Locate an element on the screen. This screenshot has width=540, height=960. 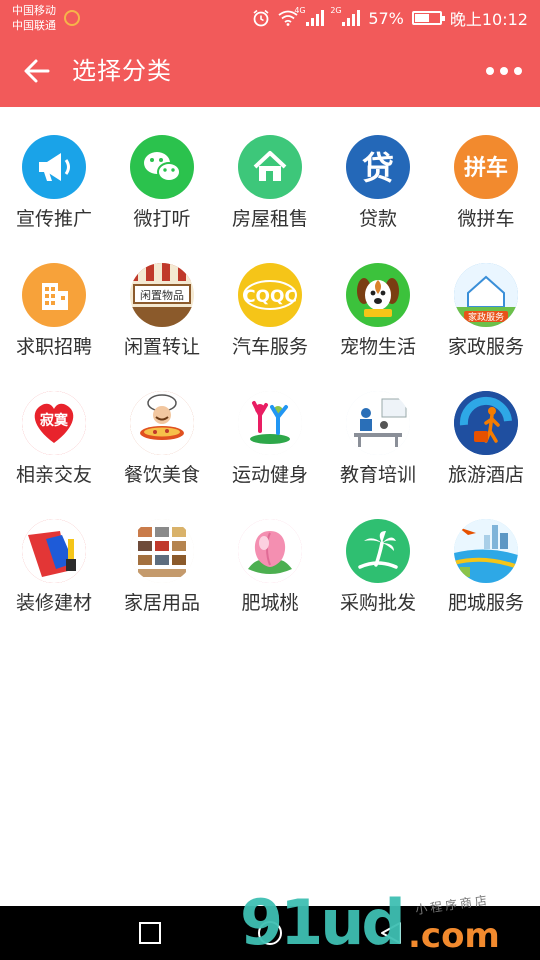
category-label: 家政服务 is located at coordinates (485, 347).